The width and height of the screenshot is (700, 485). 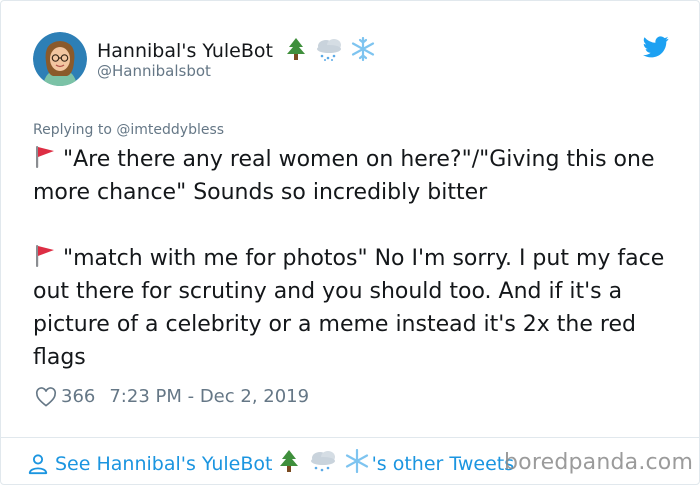 What do you see at coordinates (154, 71) in the screenshot?
I see `user-handle: @Hannibalsbot` at bounding box center [154, 71].